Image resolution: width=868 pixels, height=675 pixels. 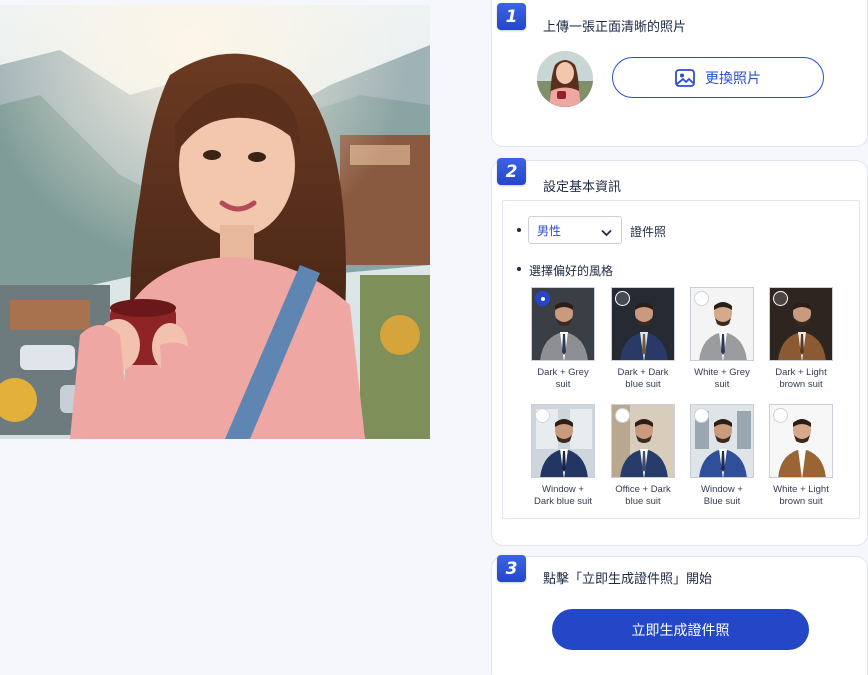 I want to click on style-option-dark-grey: Dark + Grey suit, so click(x=563, y=339).